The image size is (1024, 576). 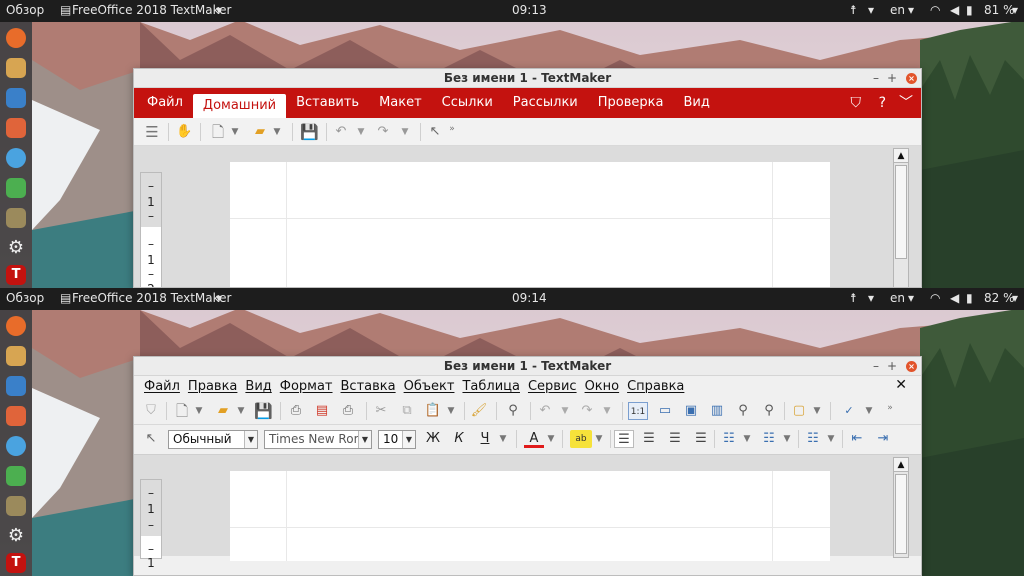 What do you see at coordinates (901, 385) in the screenshot?
I see `document-close-icon: ✕` at bounding box center [901, 385].